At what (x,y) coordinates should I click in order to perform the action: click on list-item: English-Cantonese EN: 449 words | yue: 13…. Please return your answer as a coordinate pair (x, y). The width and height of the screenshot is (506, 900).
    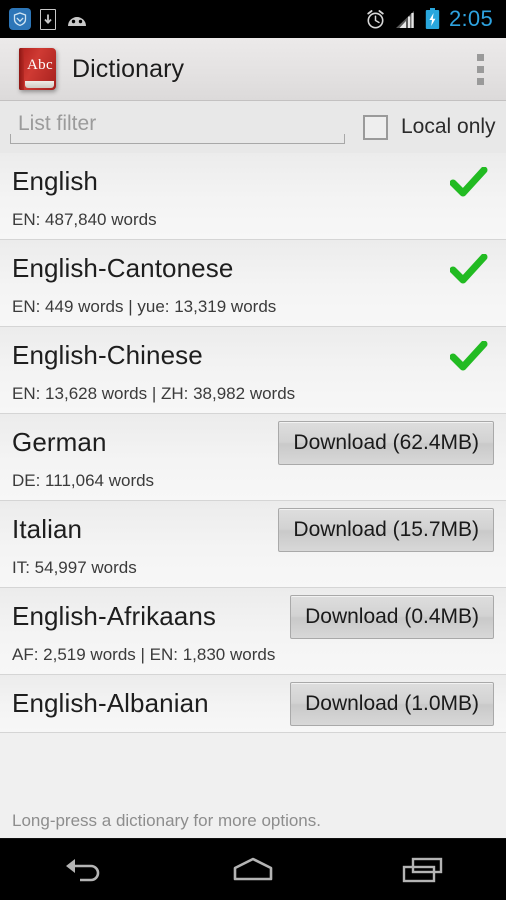
    Looking at the image, I should click on (253, 283).